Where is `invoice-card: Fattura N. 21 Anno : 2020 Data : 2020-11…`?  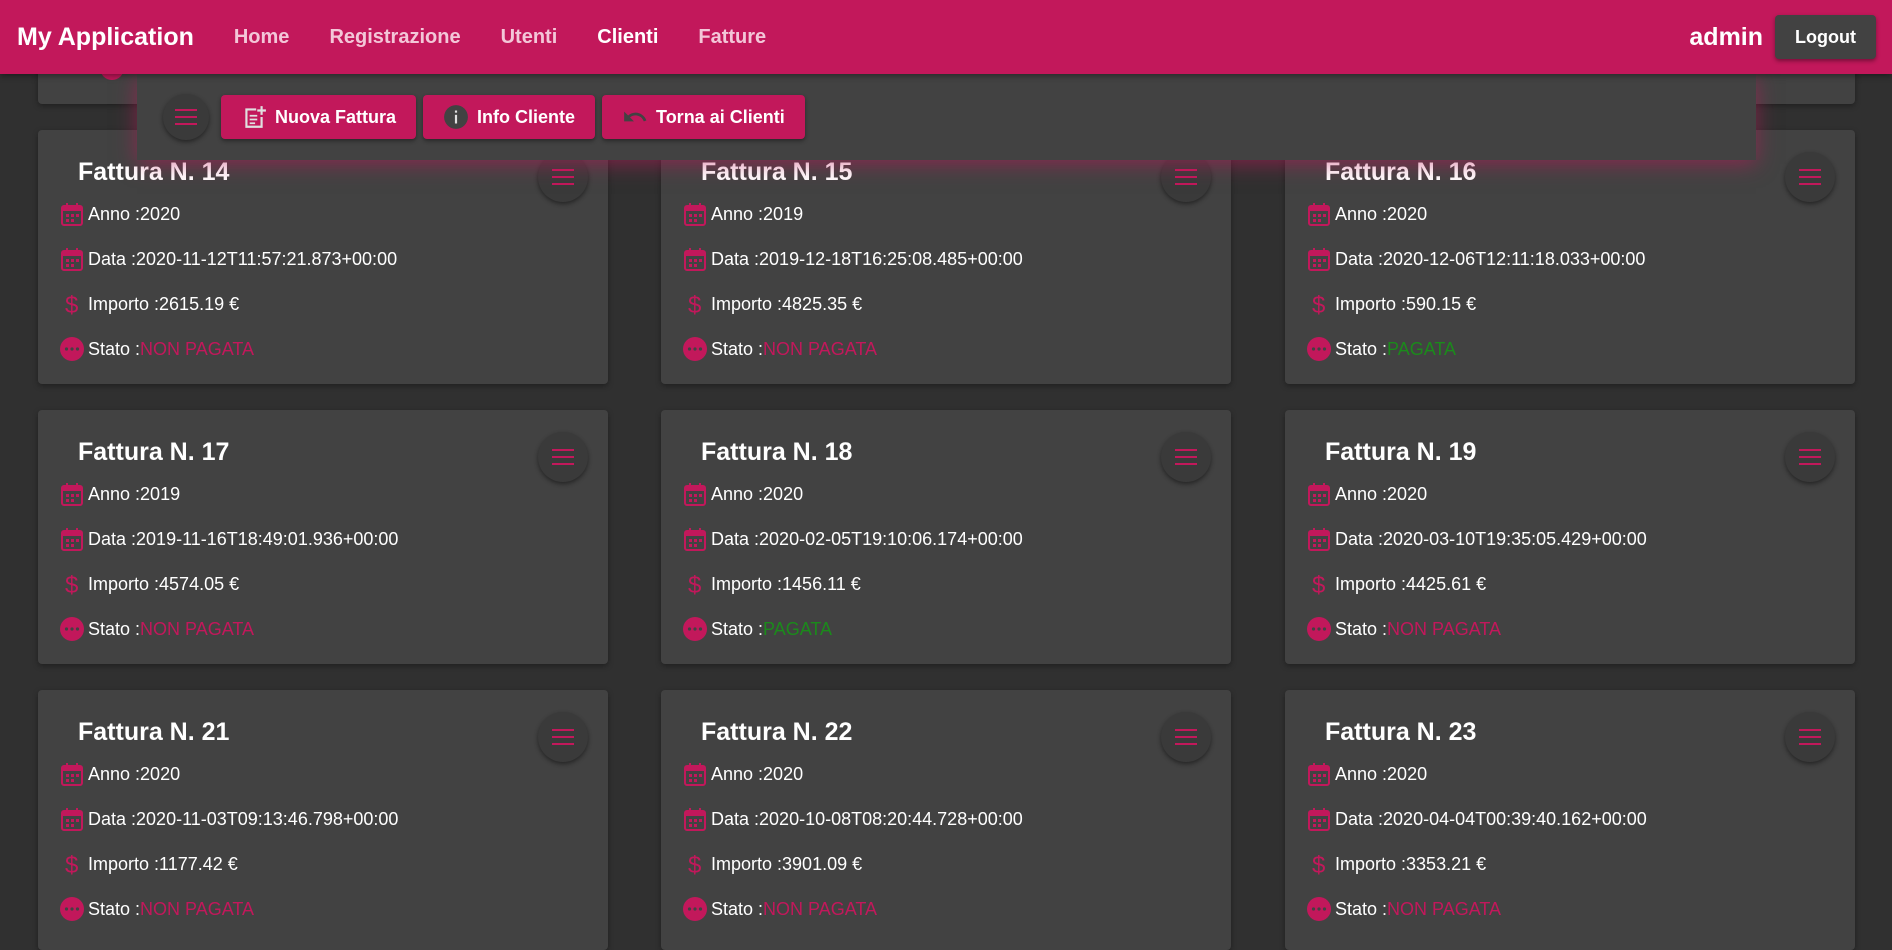
invoice-card: Fattura N. 21 Anno : 2020 Data : 2020-11… is located at coordinates (323, 820).